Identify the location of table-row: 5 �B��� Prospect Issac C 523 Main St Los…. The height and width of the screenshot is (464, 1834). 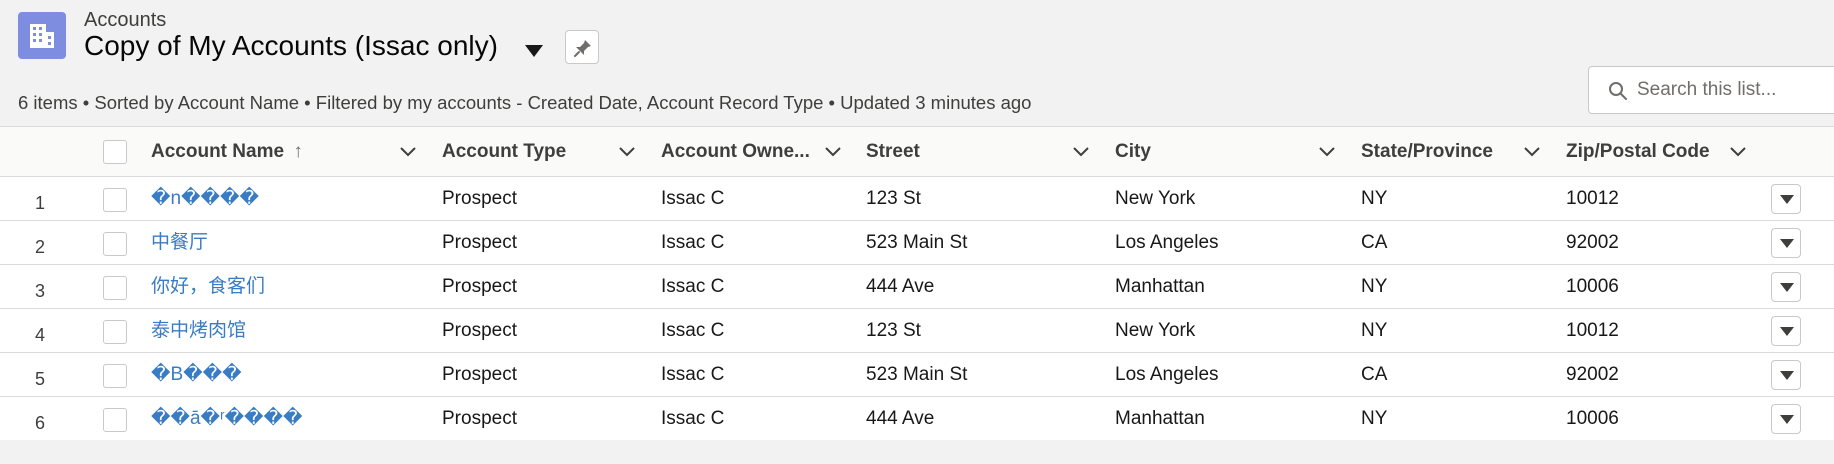
(917, 375).